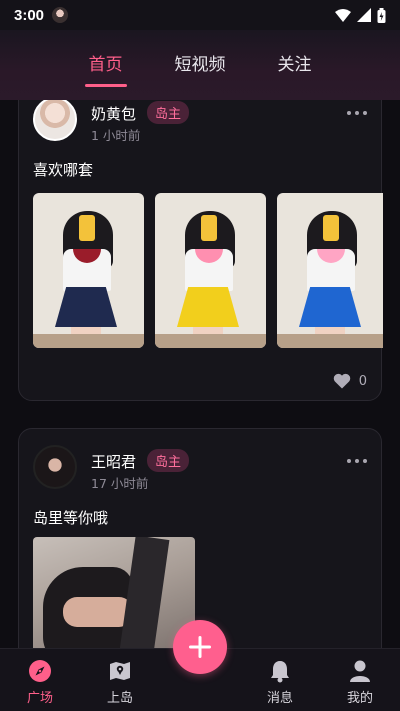 The width and height of the screenshot is (400, 711). What do you see at coordinates (295, 62) in the screenshot?
I see `tab-follow: 关注` at bounding box center [295, 62].